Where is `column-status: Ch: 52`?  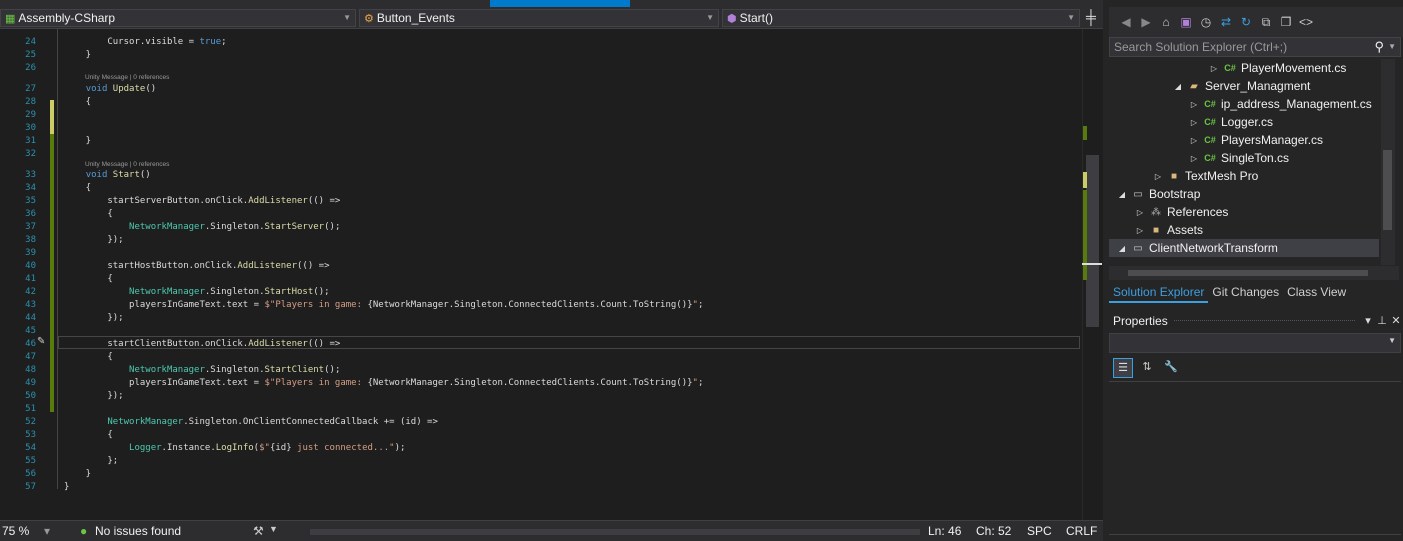 column-status: Ch: 52 is located at coordinates (993, 531).